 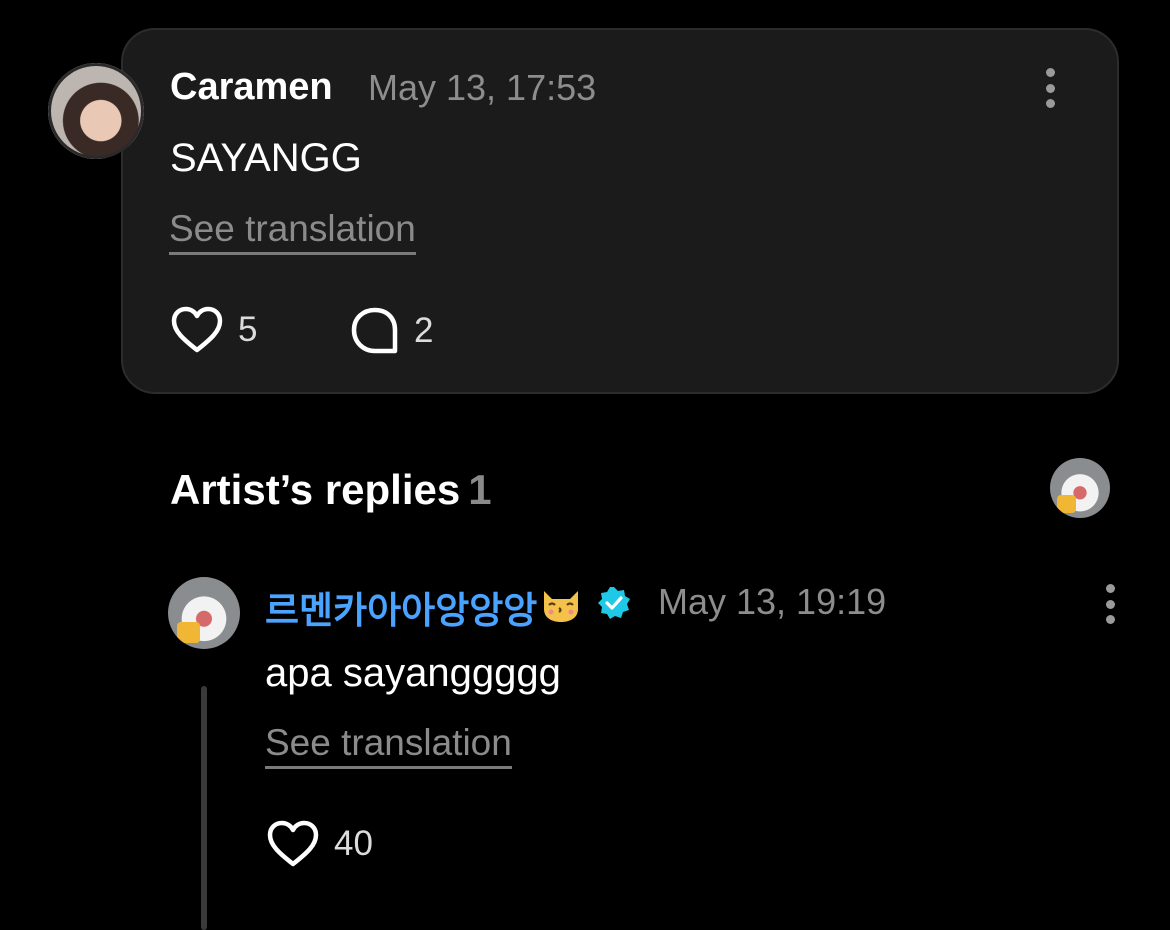 What do you see at coordinates (204, 613) in the screenshot?
I see `artist-avatar` at bounding box center [204, 613].